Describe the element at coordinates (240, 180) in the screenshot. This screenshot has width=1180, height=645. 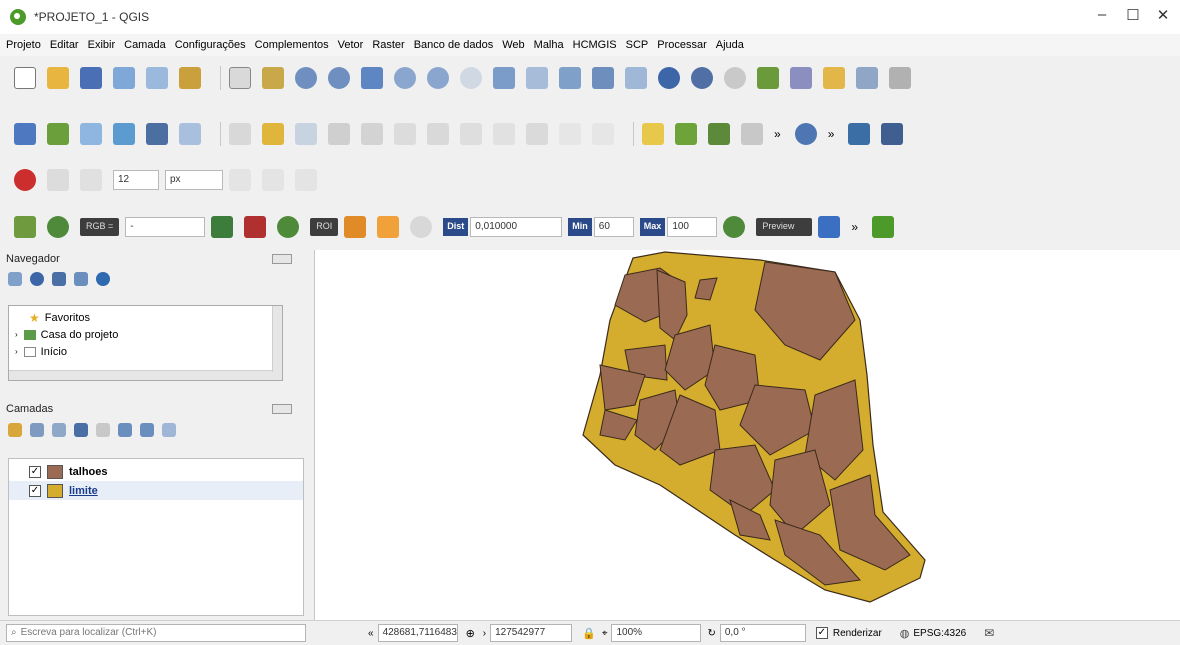
I see `topology-editing-icon` at that location.